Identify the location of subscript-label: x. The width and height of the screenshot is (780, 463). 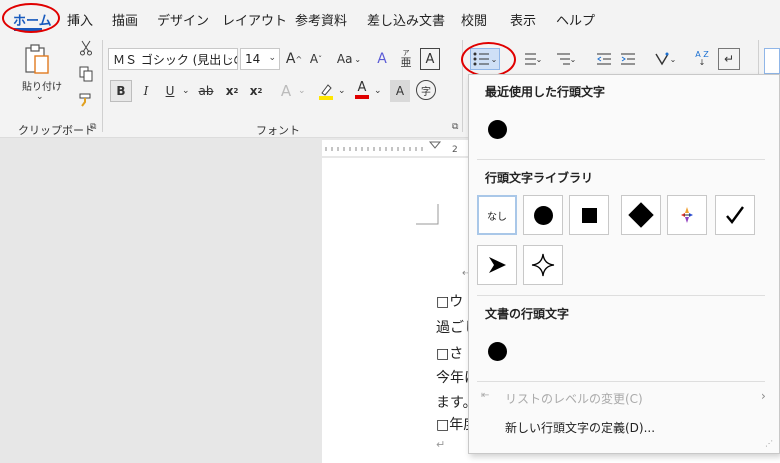
(229, 91).